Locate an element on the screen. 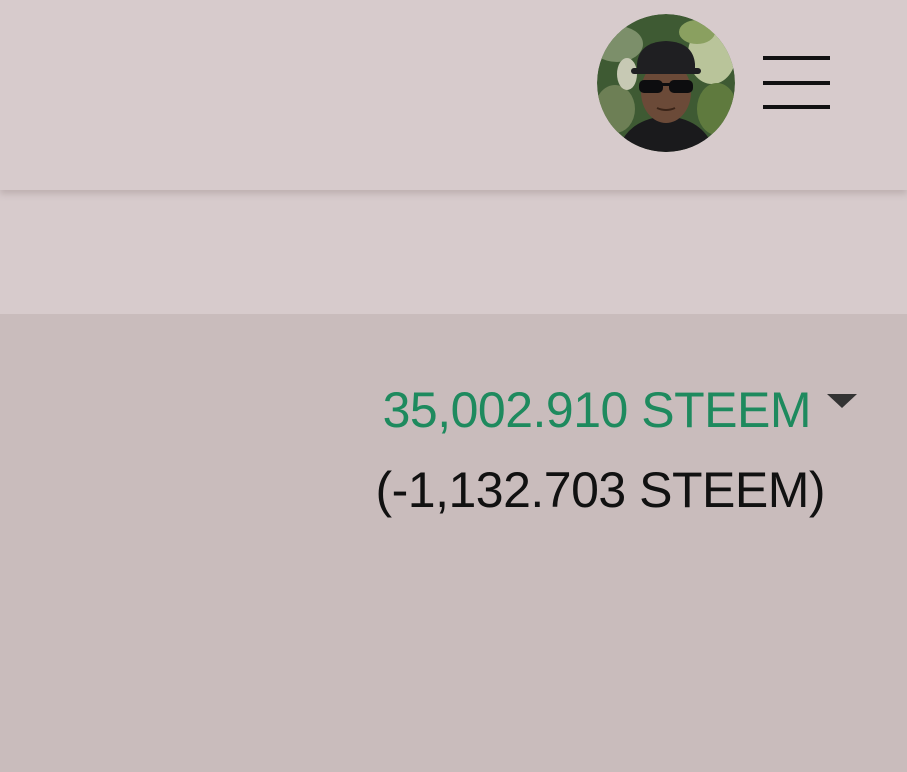 The height and width of the screenshot is (772, 907). balance-dropdown: 35,002.910 STEEM is located at coordinates (620, 410).